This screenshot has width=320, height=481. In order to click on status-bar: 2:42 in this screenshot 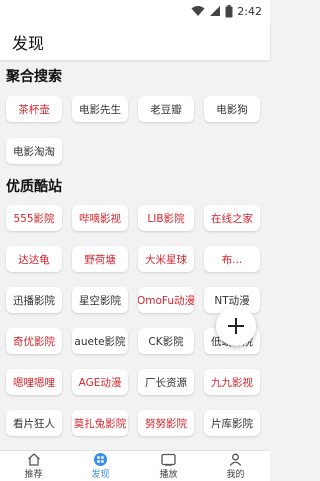, I will do `click(135, 11)`.